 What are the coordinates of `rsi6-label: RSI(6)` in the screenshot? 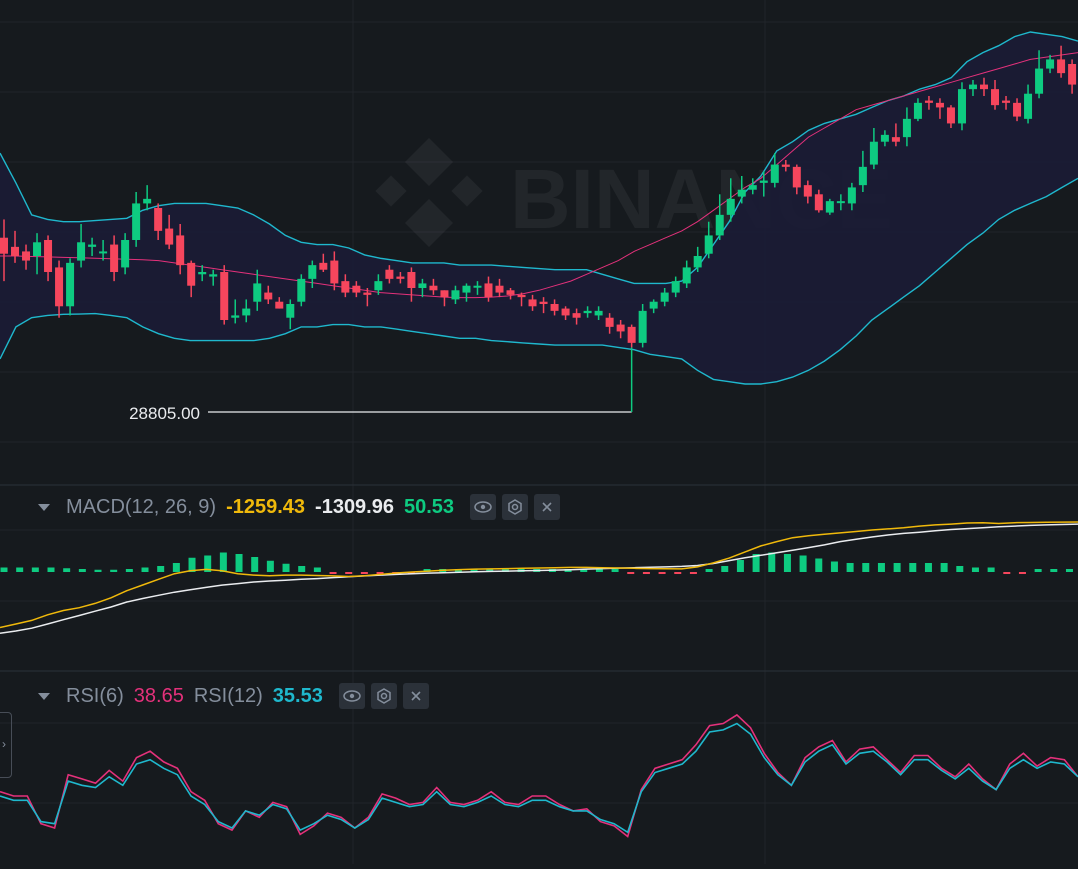 It's located at (95, 695).